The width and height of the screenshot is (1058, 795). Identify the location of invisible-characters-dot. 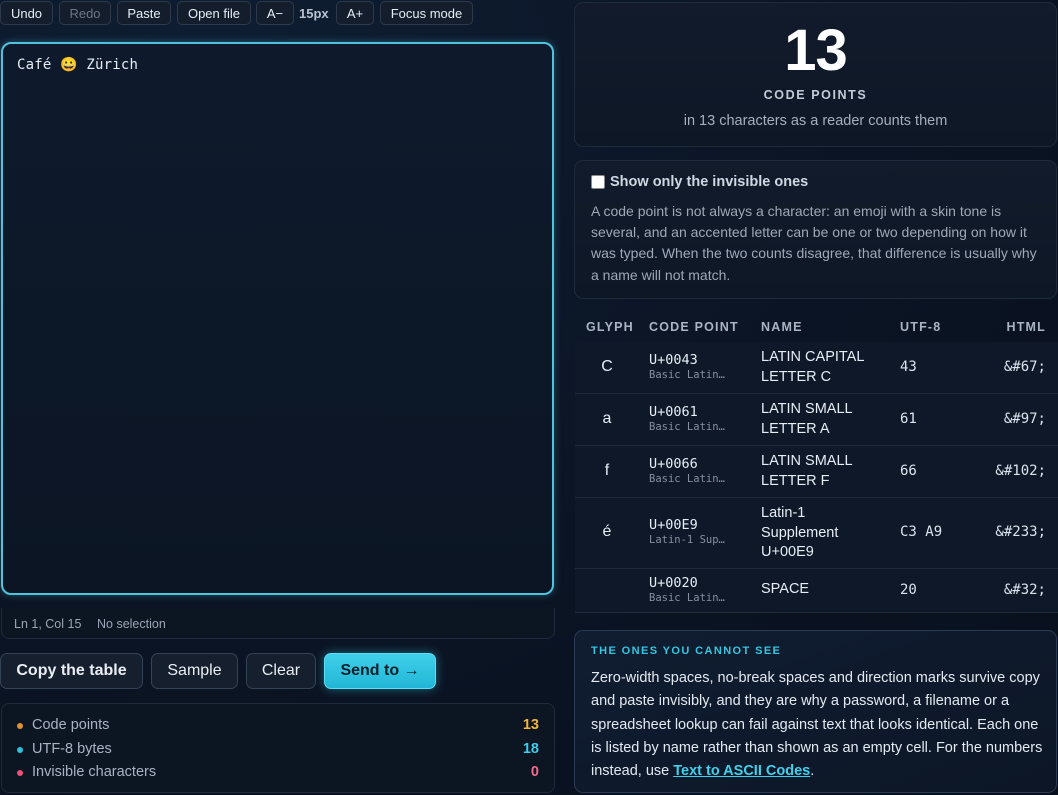
(20, 773).